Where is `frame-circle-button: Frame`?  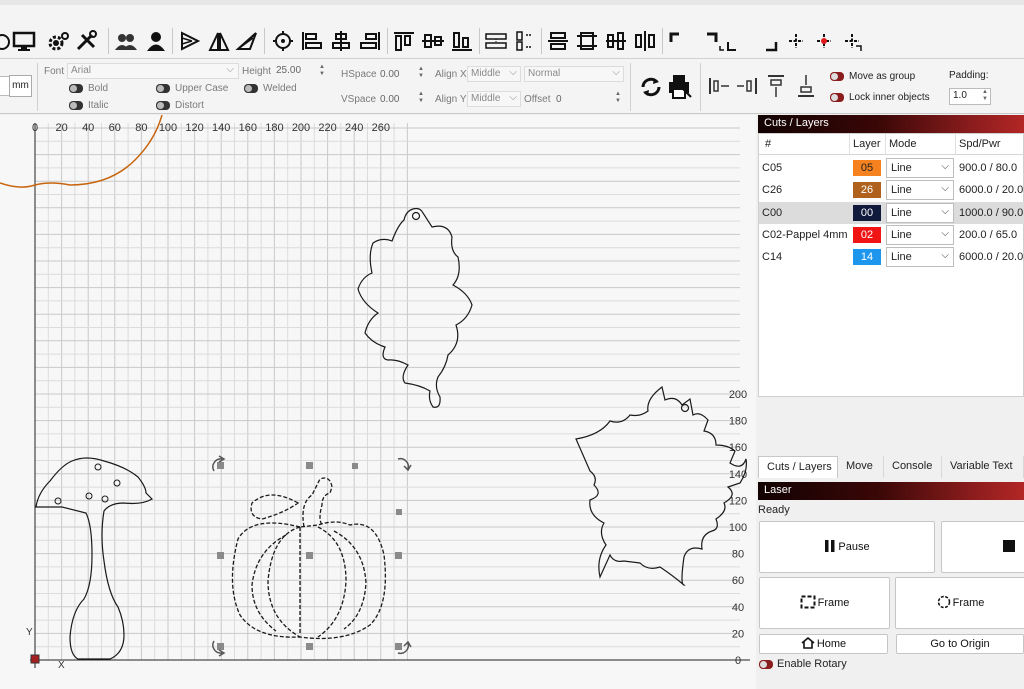
frame-circle-button: Frame is located at coordinates (959, 603).